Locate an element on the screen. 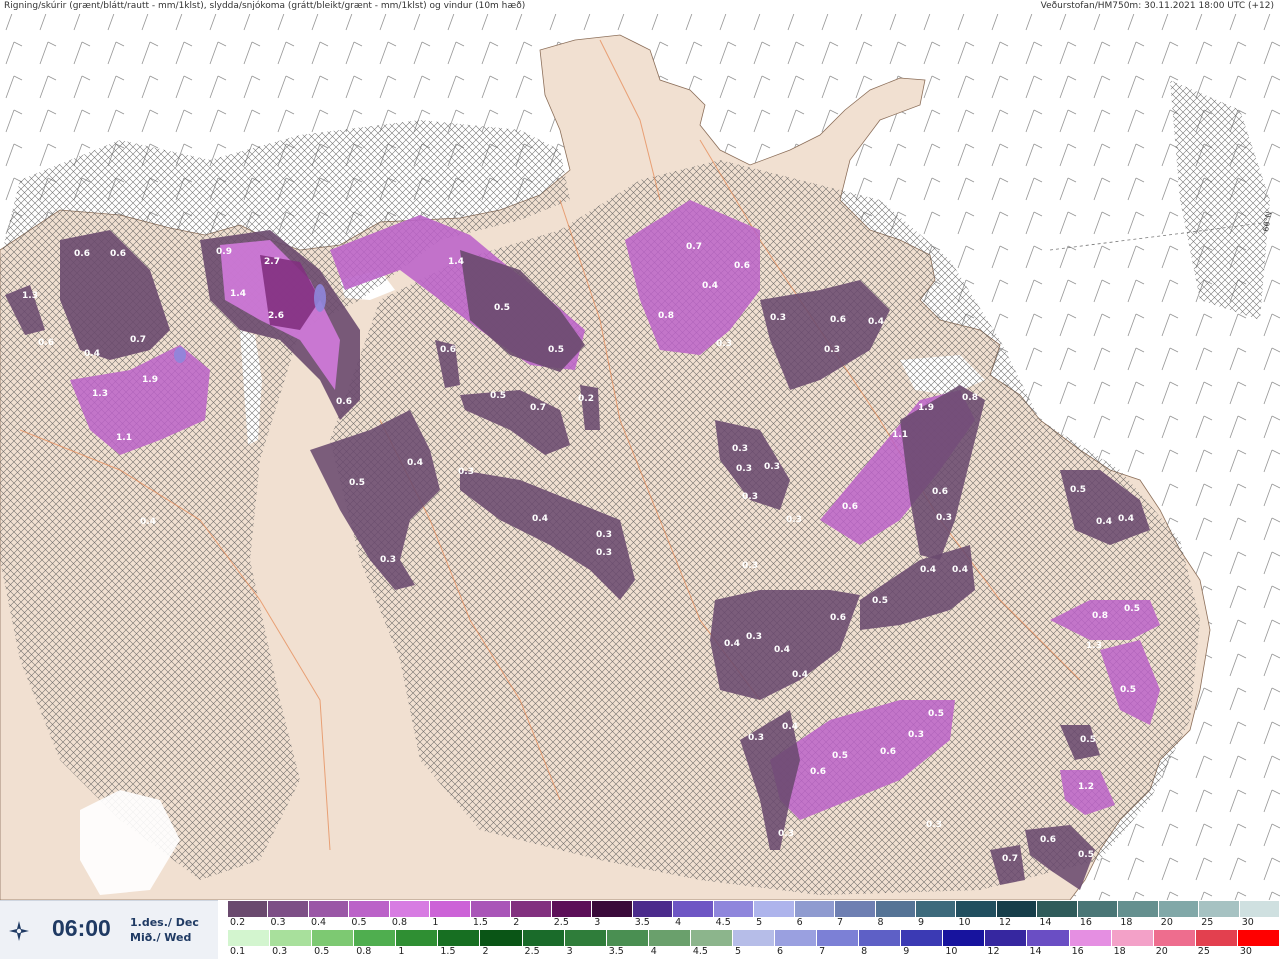 This screenshot has height=959, width=1280. precip-value-label: 1.1 is located at coordinates (900, 435).